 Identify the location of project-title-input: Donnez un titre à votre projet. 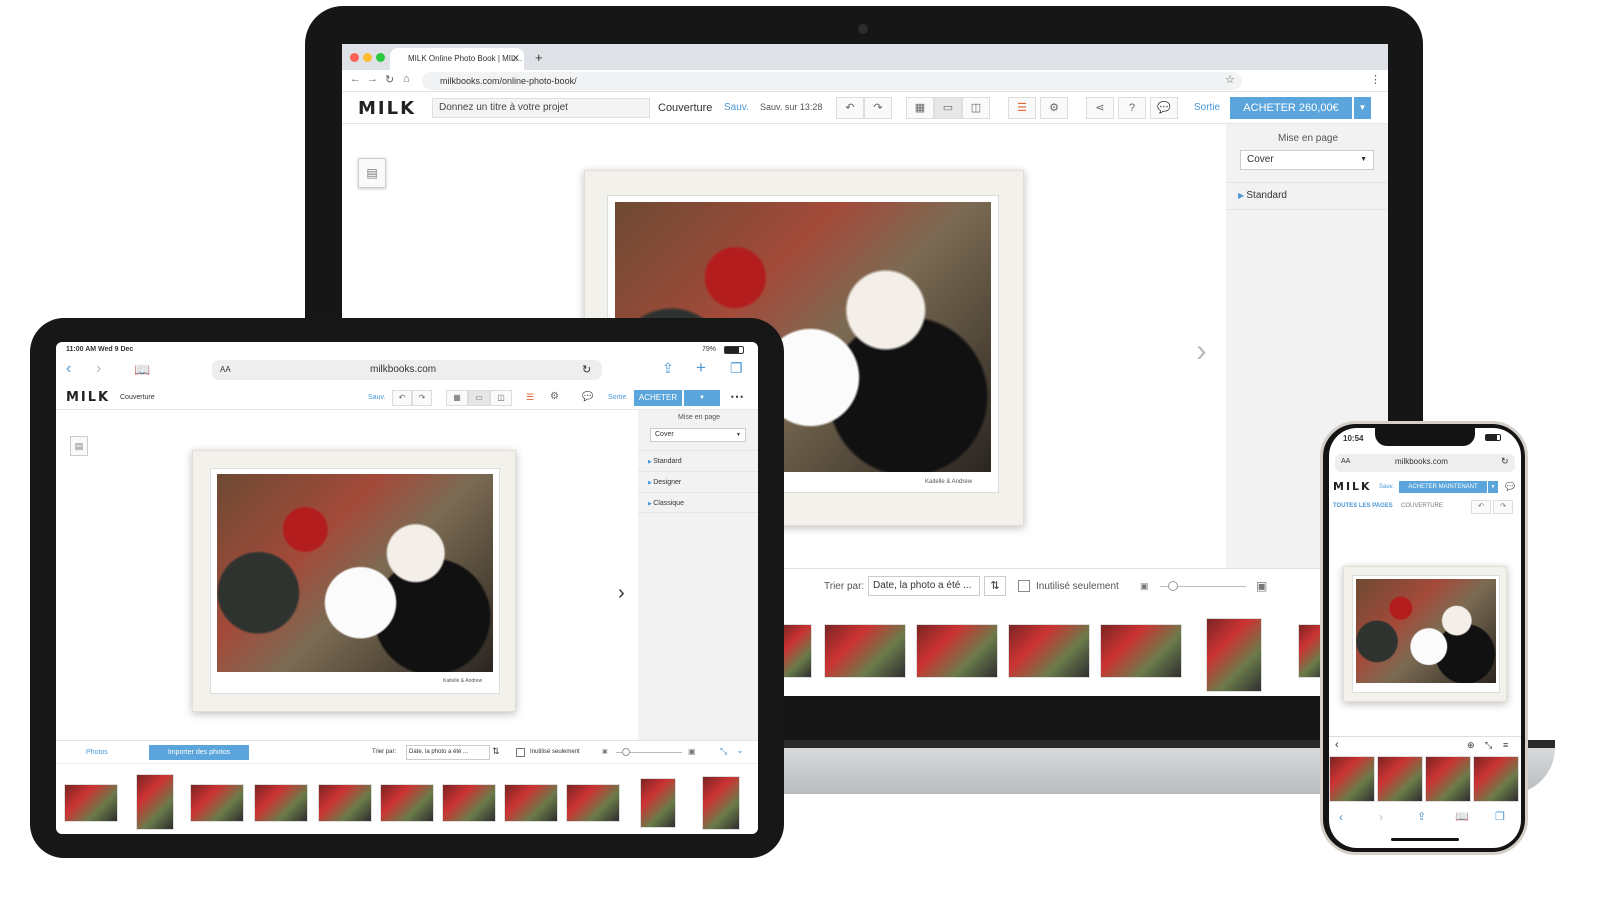
(541, 108).